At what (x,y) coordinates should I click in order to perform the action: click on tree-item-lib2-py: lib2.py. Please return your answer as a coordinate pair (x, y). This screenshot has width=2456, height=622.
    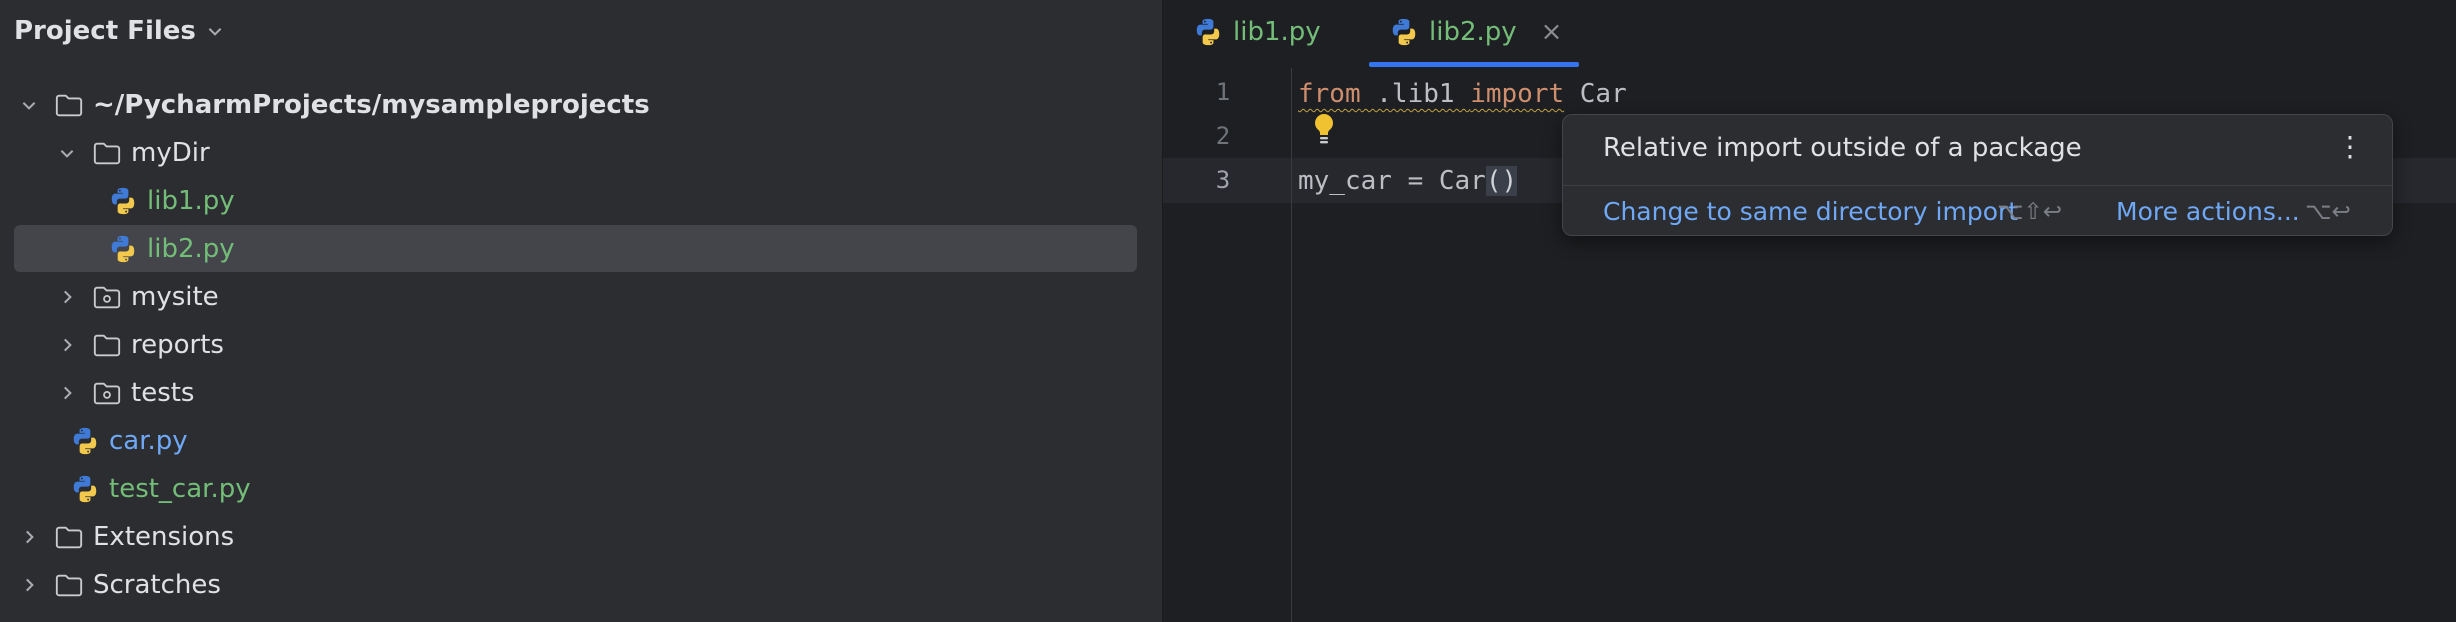
    Looking at the image, I should click on (575, 248).